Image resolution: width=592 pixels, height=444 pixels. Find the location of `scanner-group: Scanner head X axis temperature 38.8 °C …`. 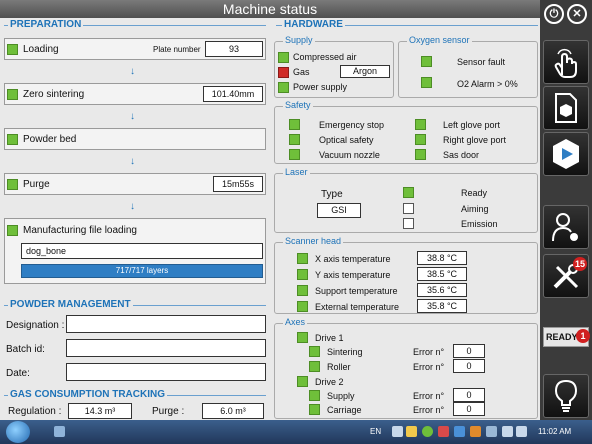

scanner-group: Scanner head X axis temperature 38.8 °C … is located at coordinates (406, 275).